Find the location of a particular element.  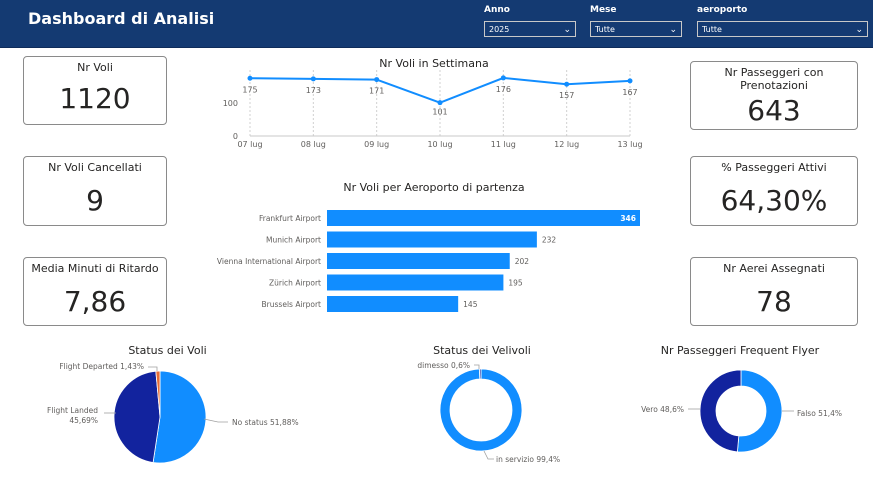

line-chart-title: Nr Voli in Settimana is located at coordinates (434, 63).